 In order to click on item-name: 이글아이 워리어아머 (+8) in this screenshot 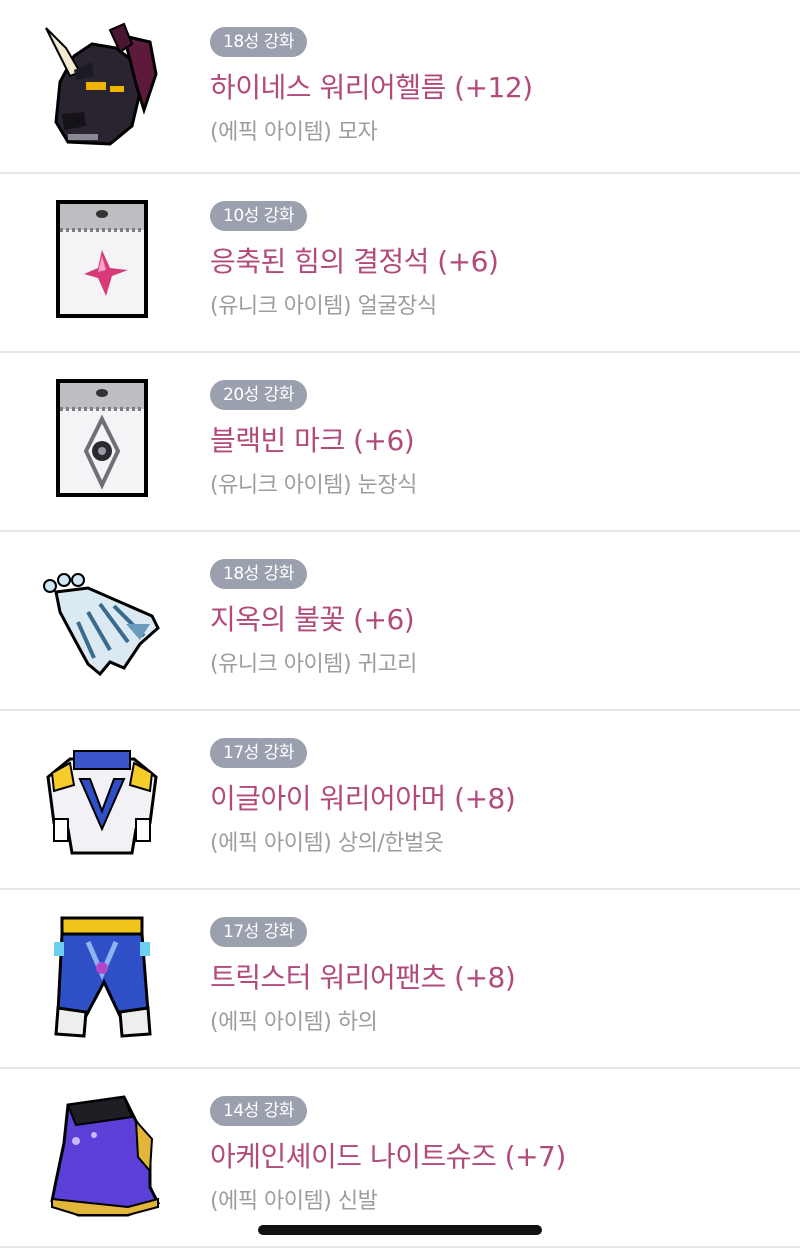, I will do `click(363, 798)`.